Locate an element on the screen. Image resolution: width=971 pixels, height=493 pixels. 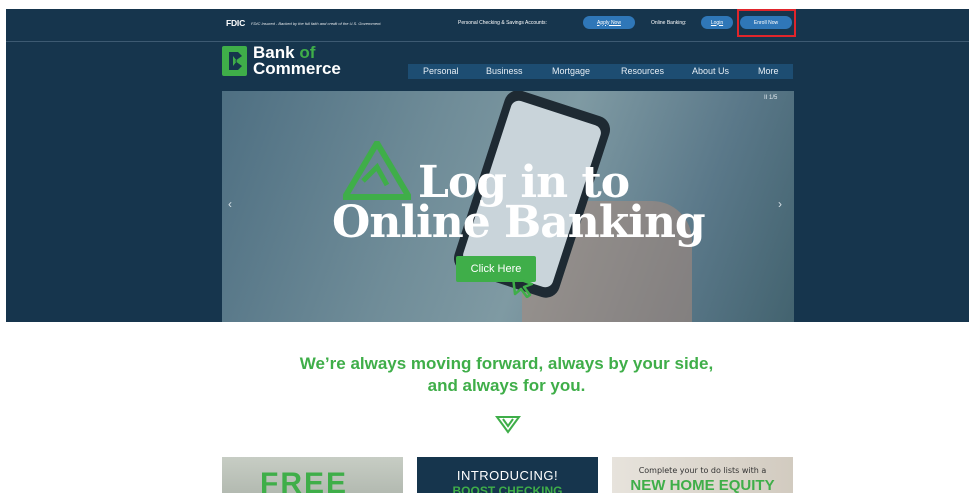
promo-card-boost-checking: INTRODUCING! BOOST CHECKING is located at coordinates (507, 475).